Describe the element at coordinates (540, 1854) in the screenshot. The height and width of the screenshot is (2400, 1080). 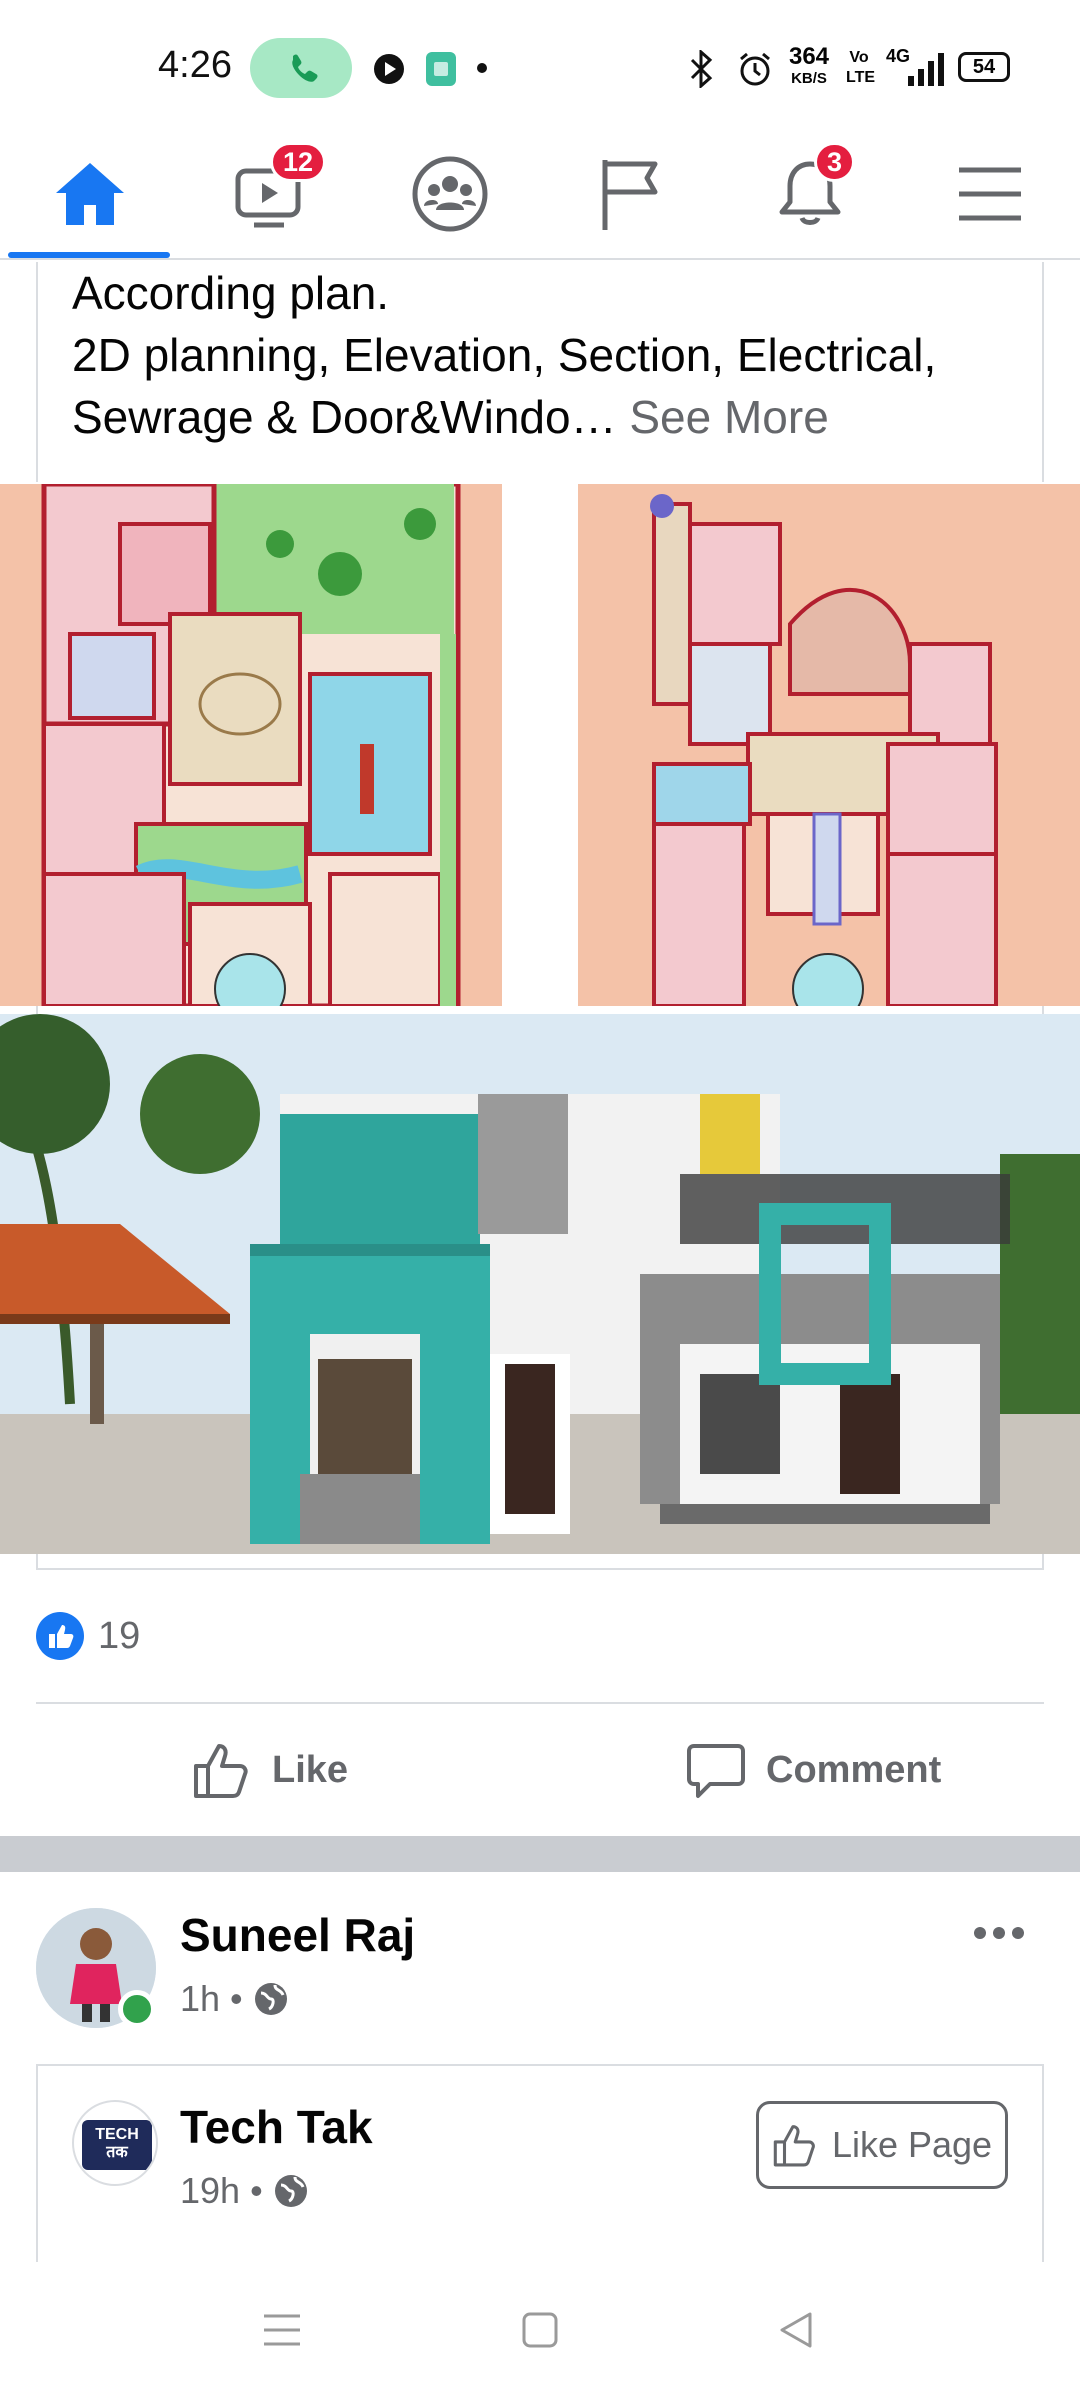
I see `post-separator` at that location.